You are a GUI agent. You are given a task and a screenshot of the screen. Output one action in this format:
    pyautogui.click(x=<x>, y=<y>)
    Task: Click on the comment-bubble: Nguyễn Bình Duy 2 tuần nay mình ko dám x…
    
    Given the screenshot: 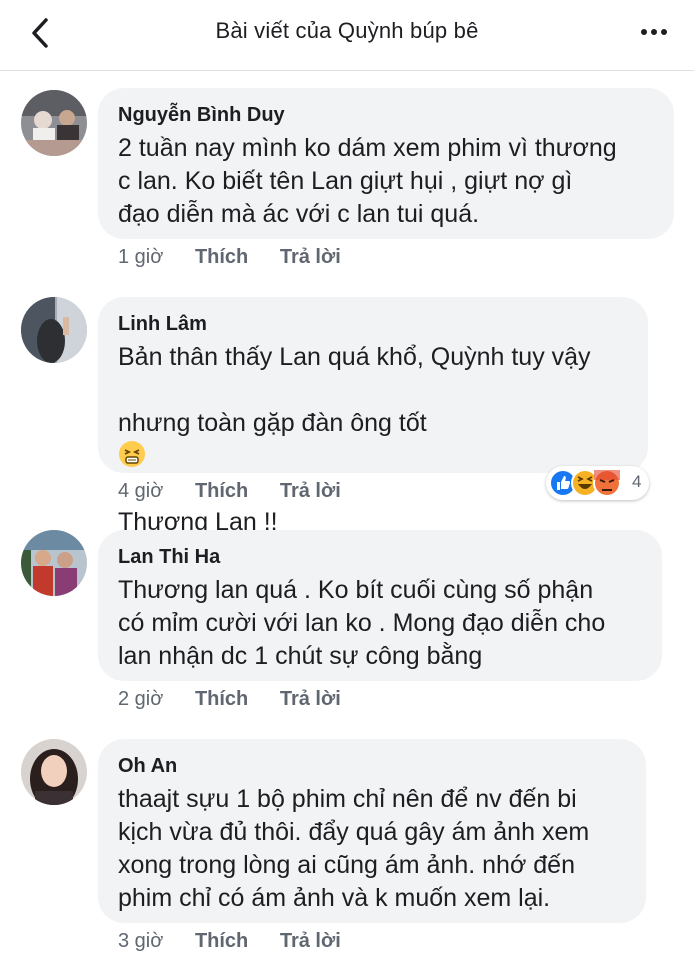 What is the action you would take?
    pyautogui.click(x=386, y=163)
    